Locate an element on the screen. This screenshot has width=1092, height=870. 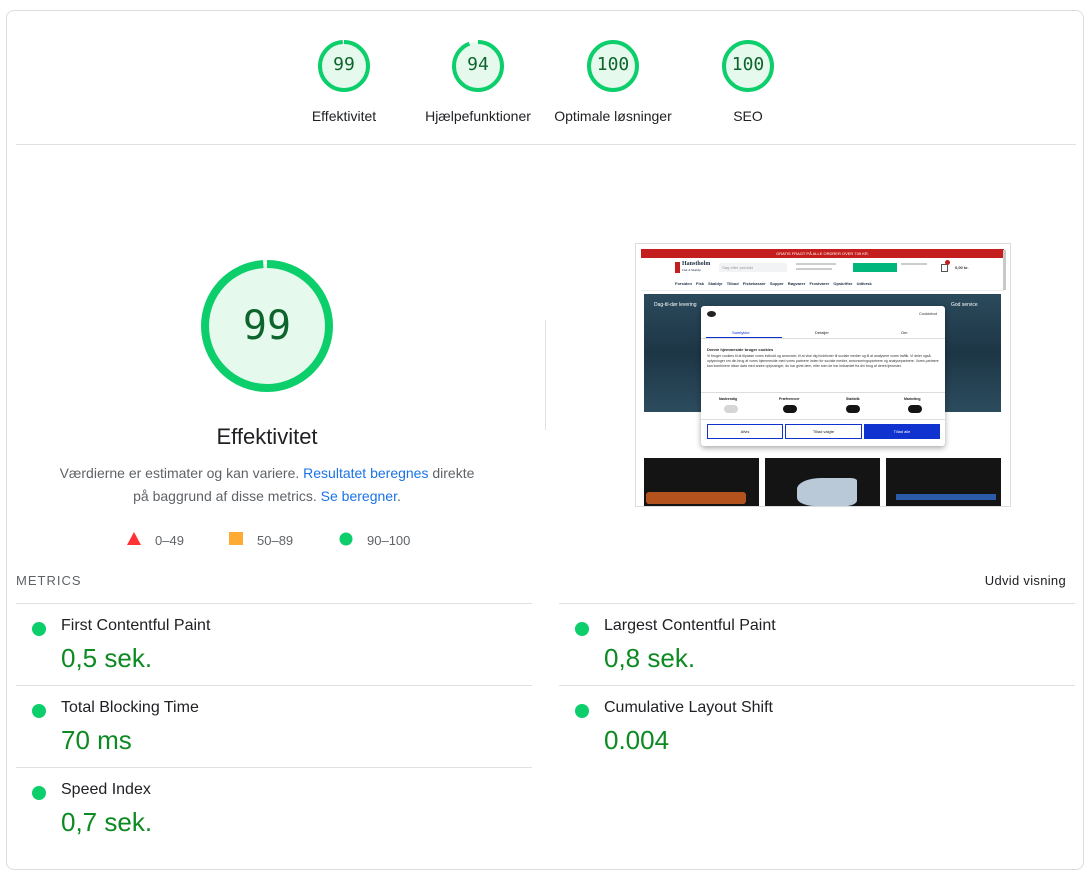
square-icon is located at coordinates (236, 540).